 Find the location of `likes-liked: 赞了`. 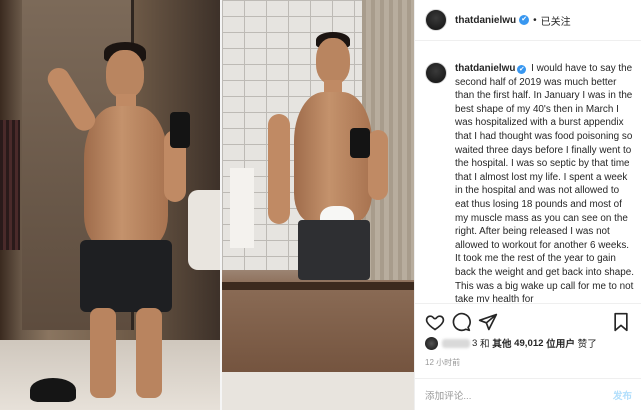

likes-liked: 赞了 is located at coordinates (587, 344).